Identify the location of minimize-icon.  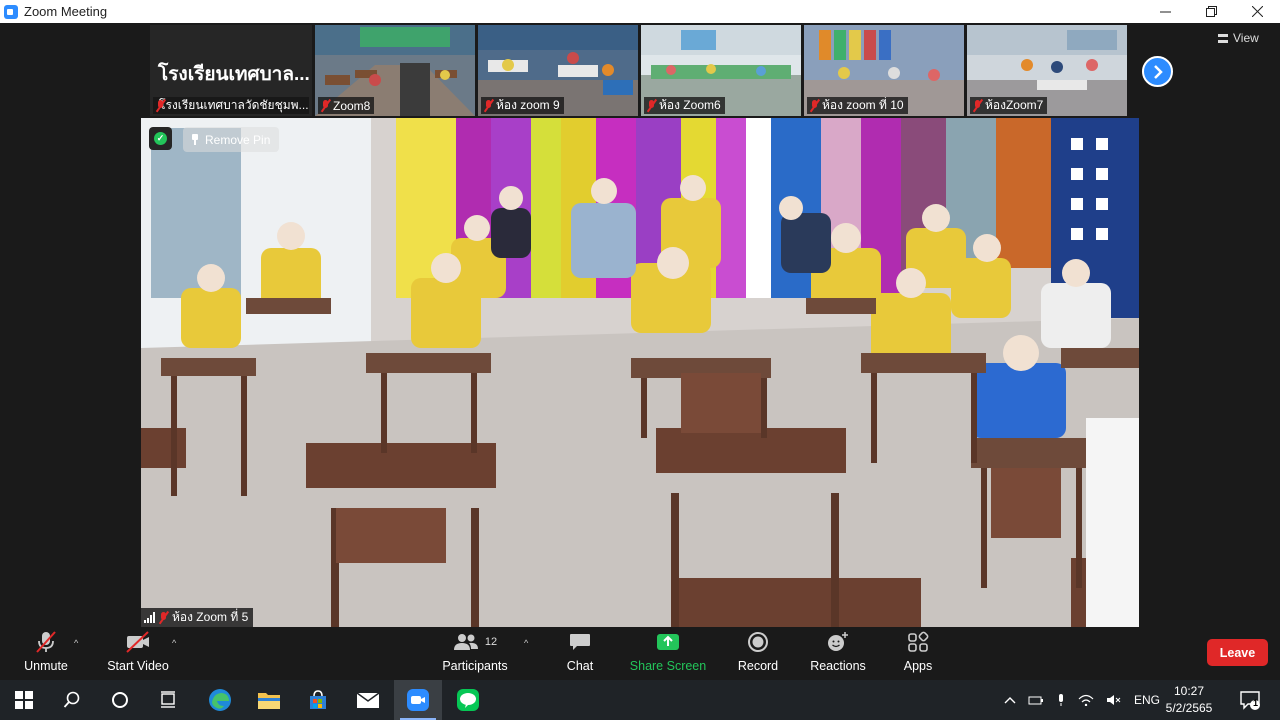
(1165, 12).